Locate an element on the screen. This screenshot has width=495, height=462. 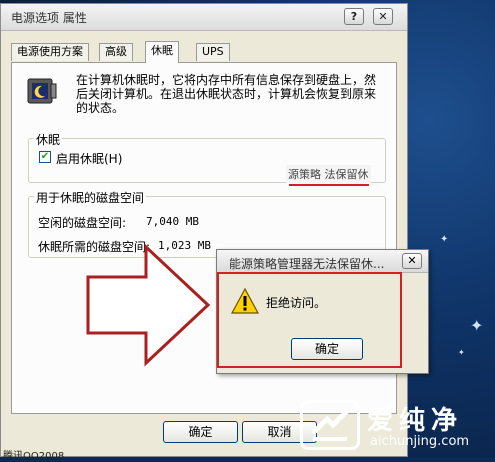
watermark-text: 爱纯净 is located at coordinates (415, 421).